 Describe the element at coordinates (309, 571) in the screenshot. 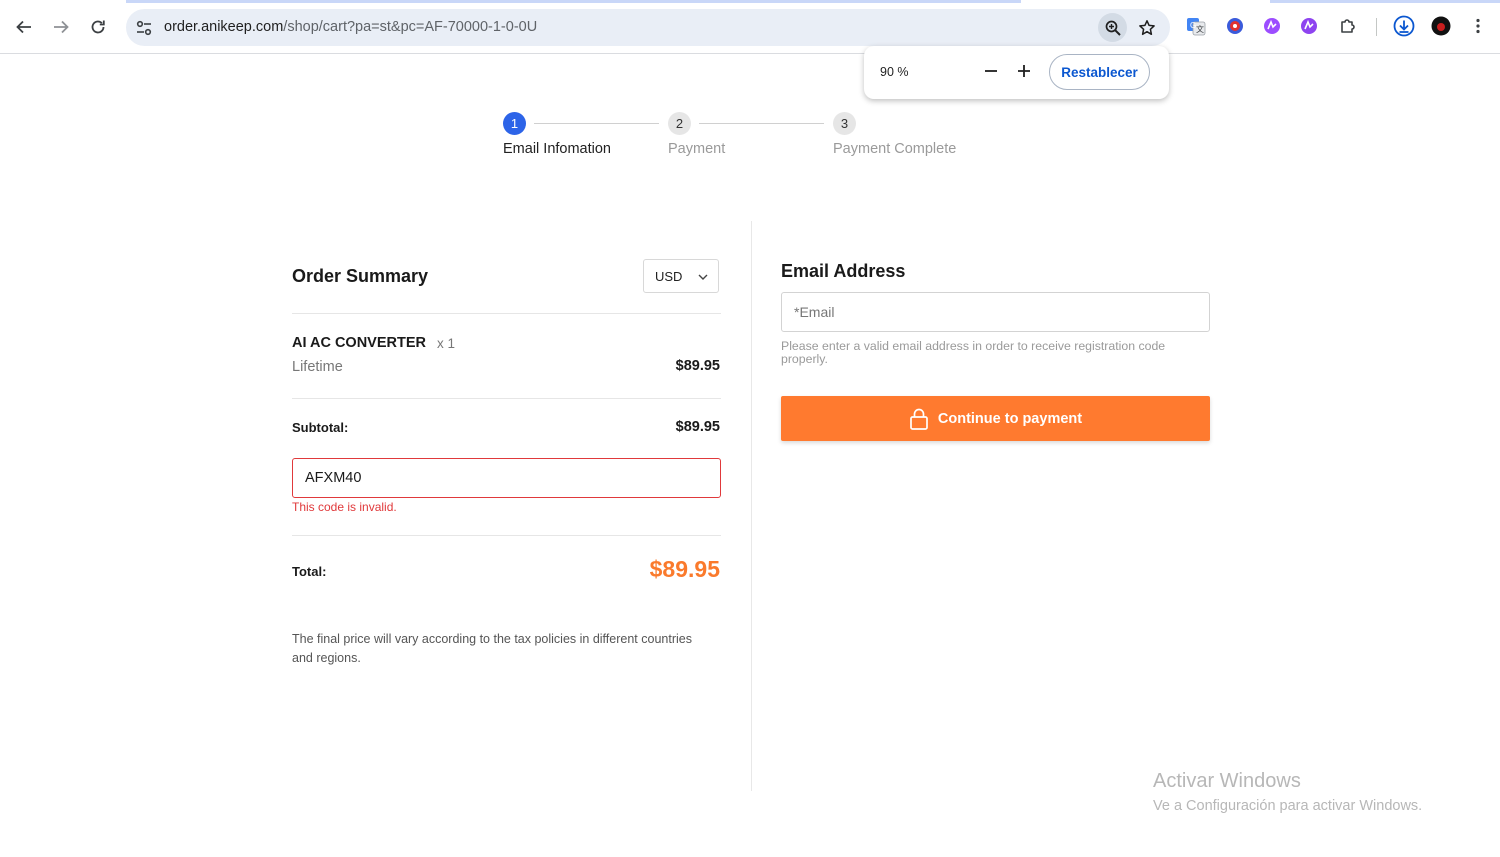

I see `total-label: Total:` at that location.